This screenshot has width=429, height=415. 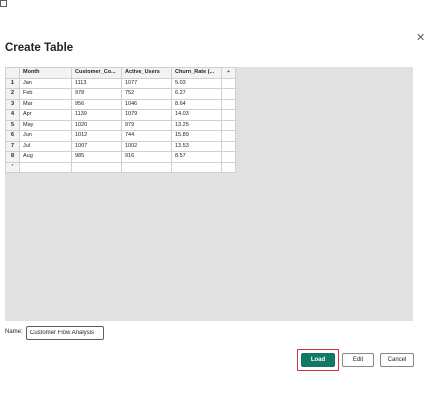 I want to click on new-row-marker: *, so click(x=12, y=167).